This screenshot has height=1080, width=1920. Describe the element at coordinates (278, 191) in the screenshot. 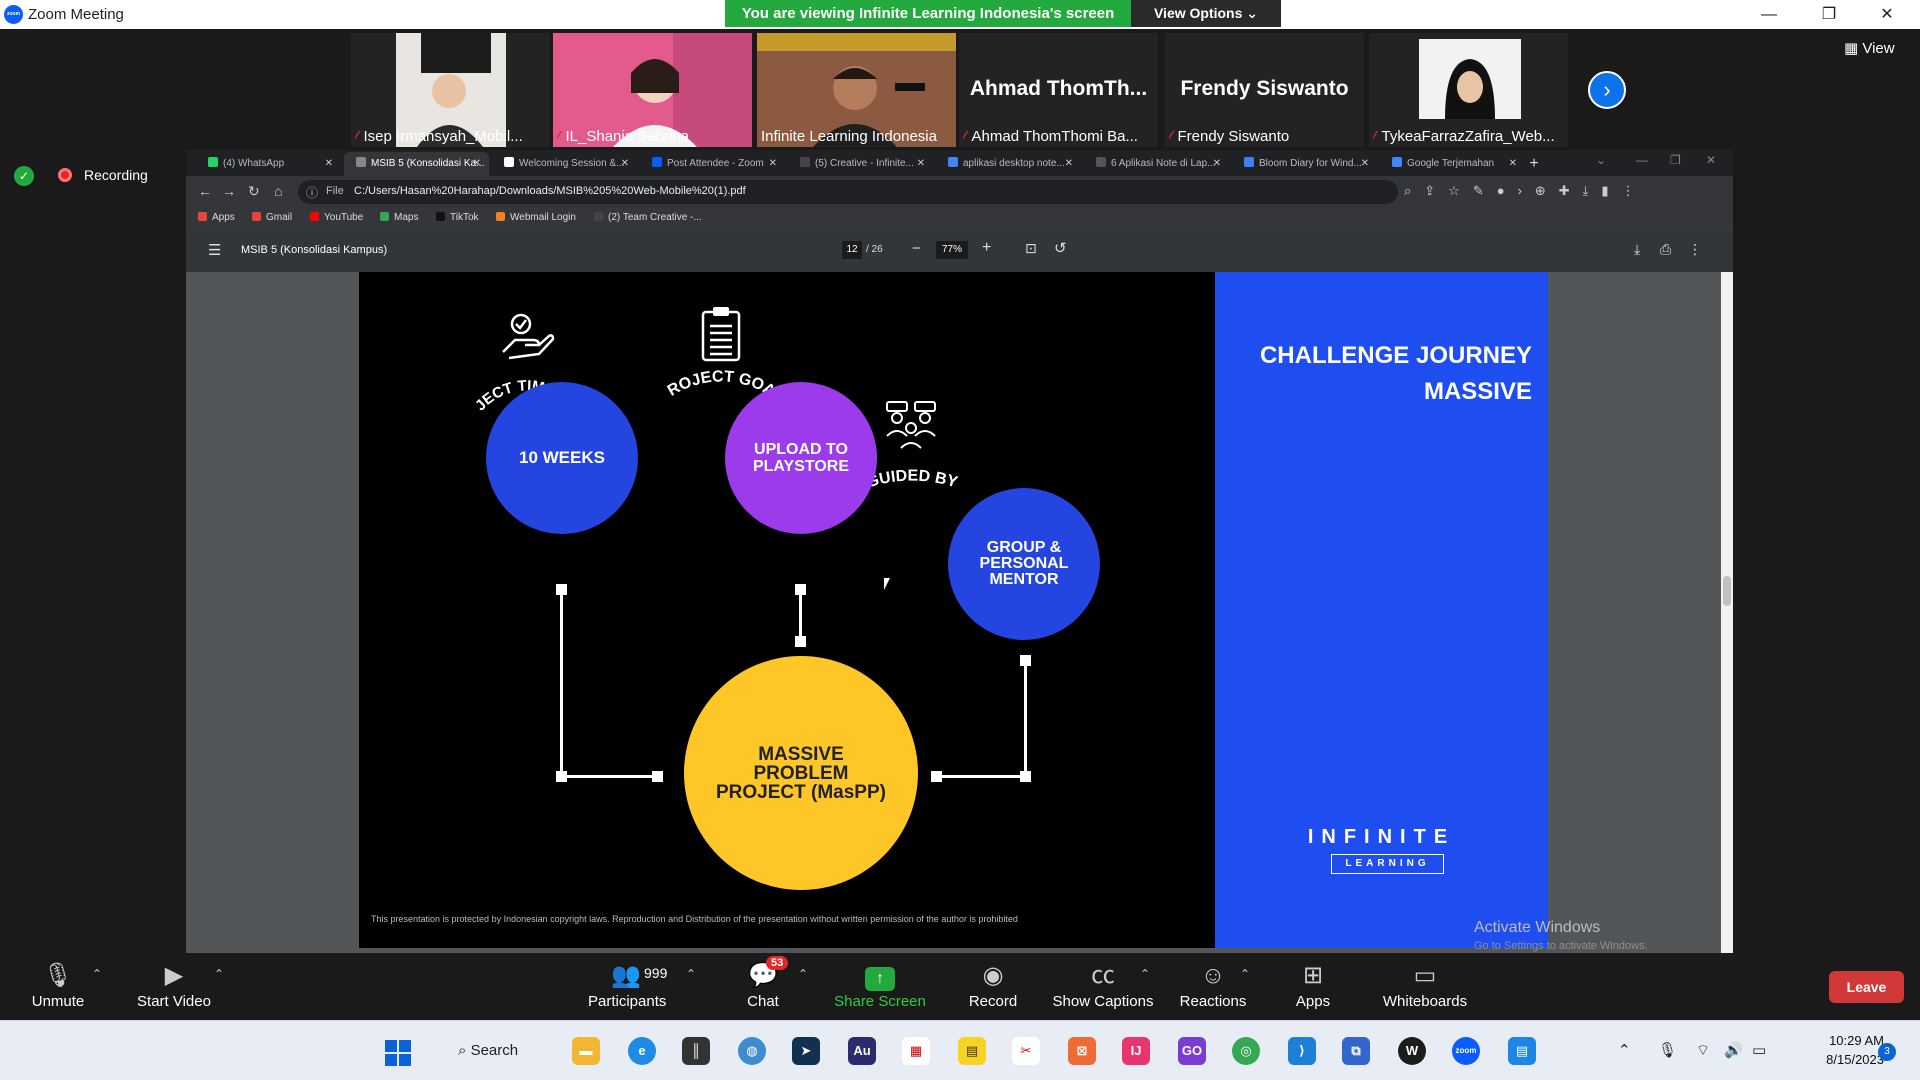

I see `home-icon: ⌂` at that location.